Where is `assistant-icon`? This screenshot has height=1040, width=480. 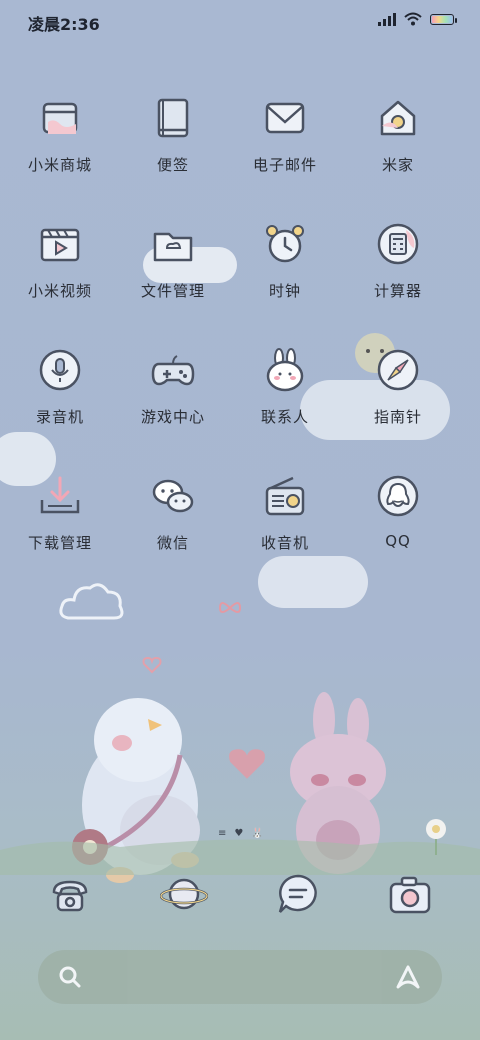
assistant-icon is located at coordinates (408, 977).